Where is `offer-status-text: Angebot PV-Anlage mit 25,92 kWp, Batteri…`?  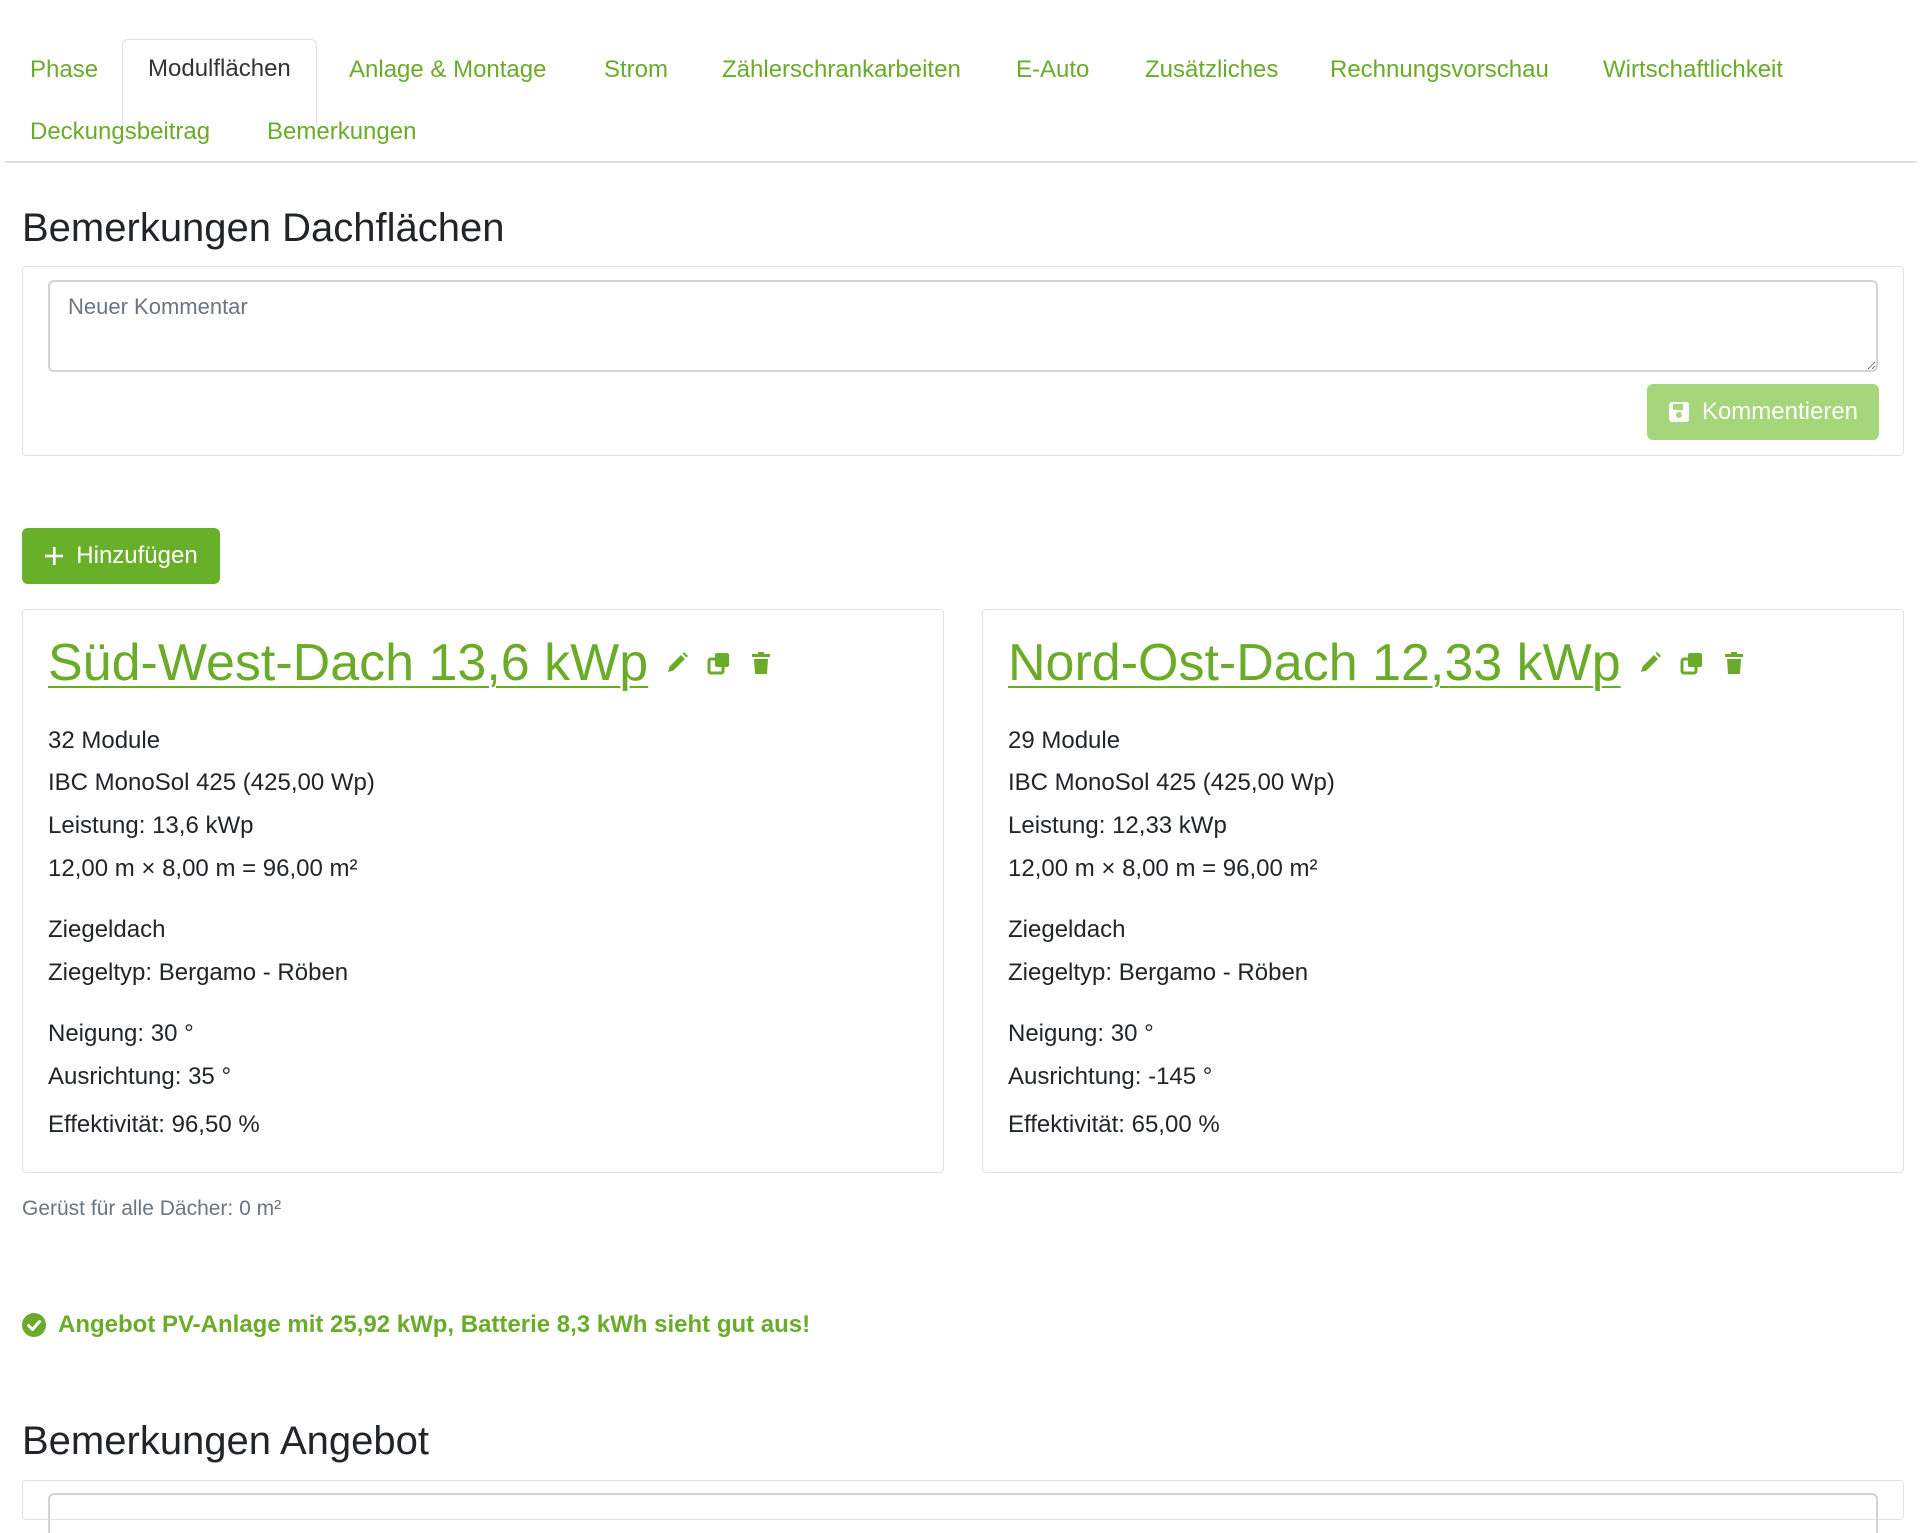 offer-status-text: Angebot PV-Anlage mit 25,92 kWp, Batteri… is located at coordinates (434, 1324).